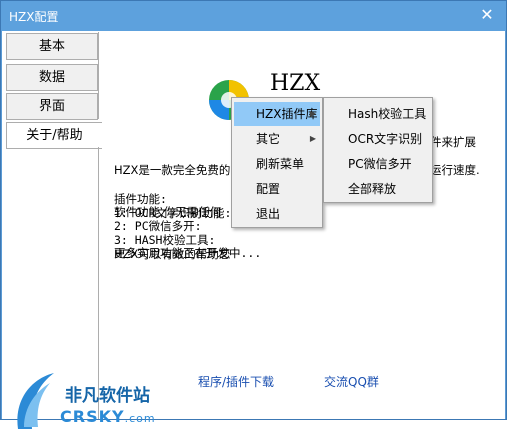 This screenshot has width=507, height=441. What do you see at coordinates (54, 135) in the screenshot?
I see `tab-about-help: 关于/帮助` at bounding box center [54, 135].